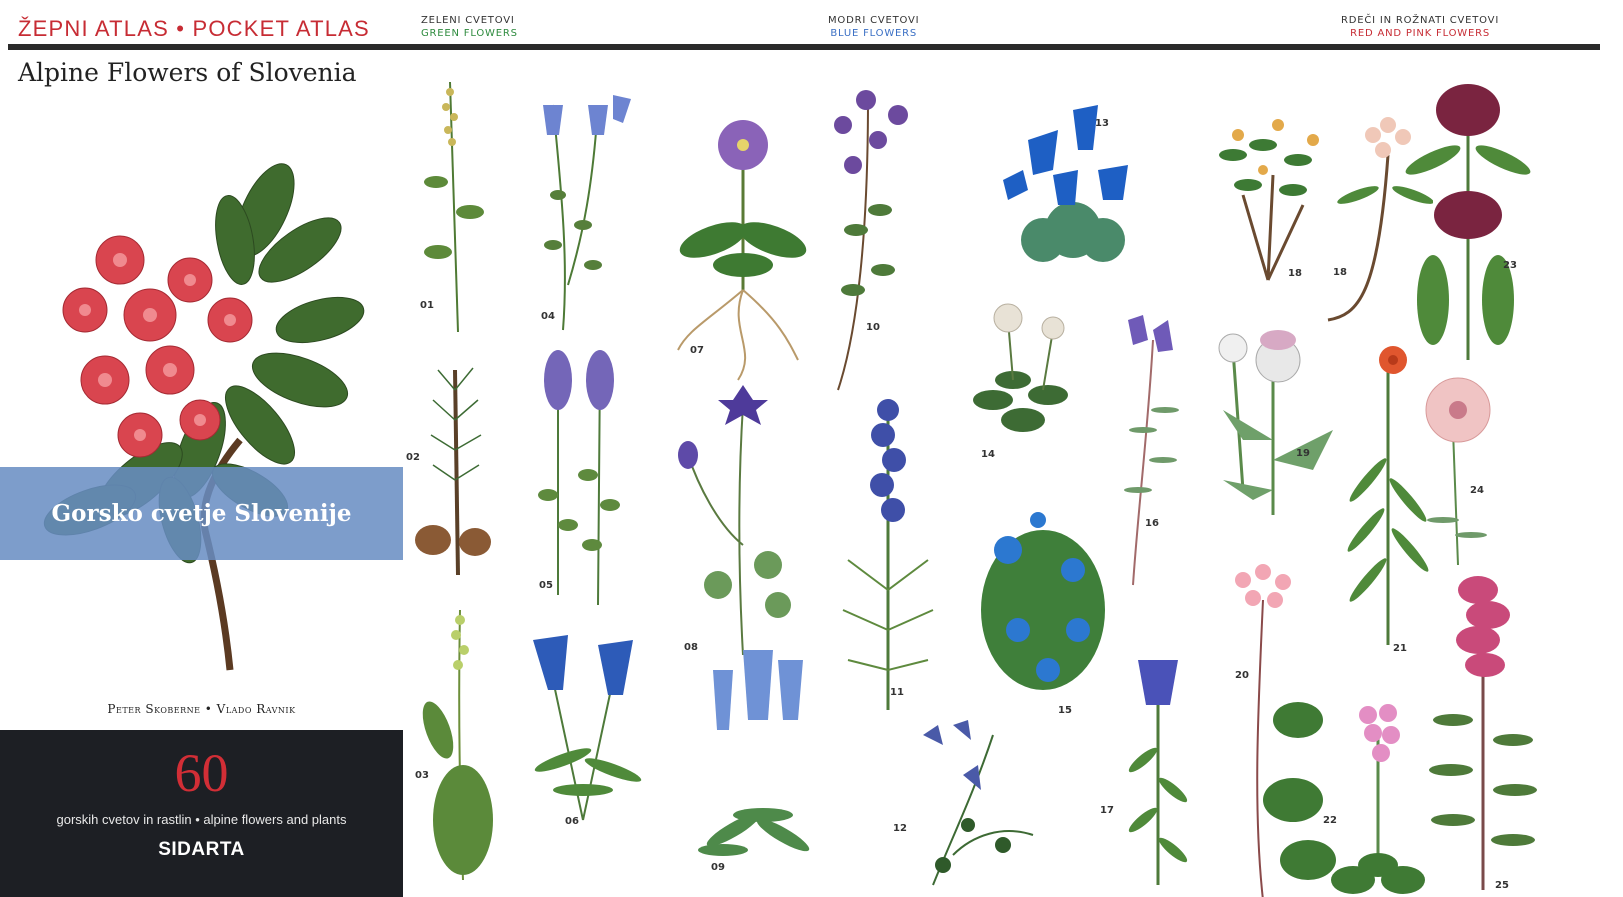  What do you see at coordinates (469, 27) in the screenshot?
I see `section-green: ZELENI CVETOVI GREEN FLOWERS` at bounding box center [469, 27].